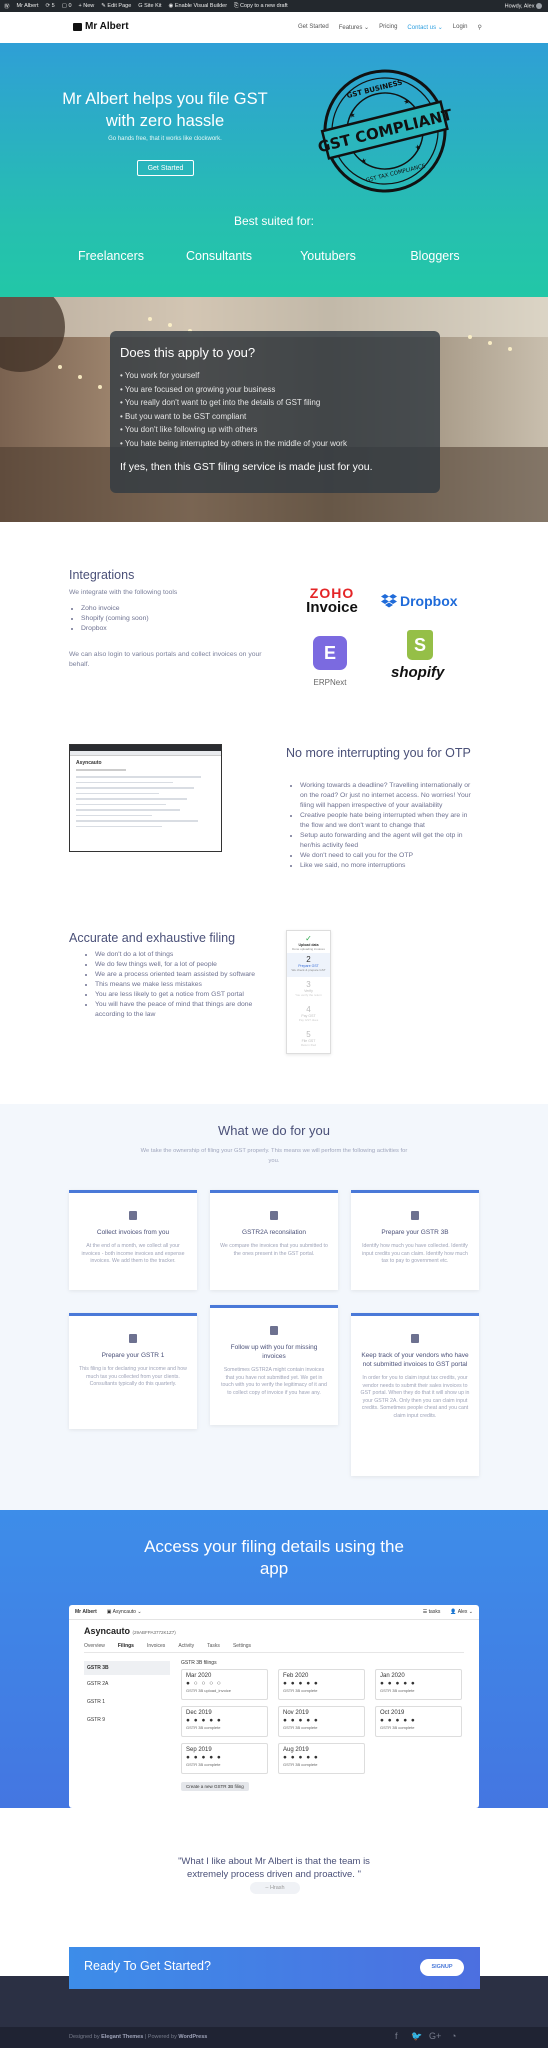 This screenshot has height=2048, width=548. What do you see at coordinates (166, 619) in the screenshot?
I see `list-item: Shopify (coming soon)` at bounding box center [166, 619].